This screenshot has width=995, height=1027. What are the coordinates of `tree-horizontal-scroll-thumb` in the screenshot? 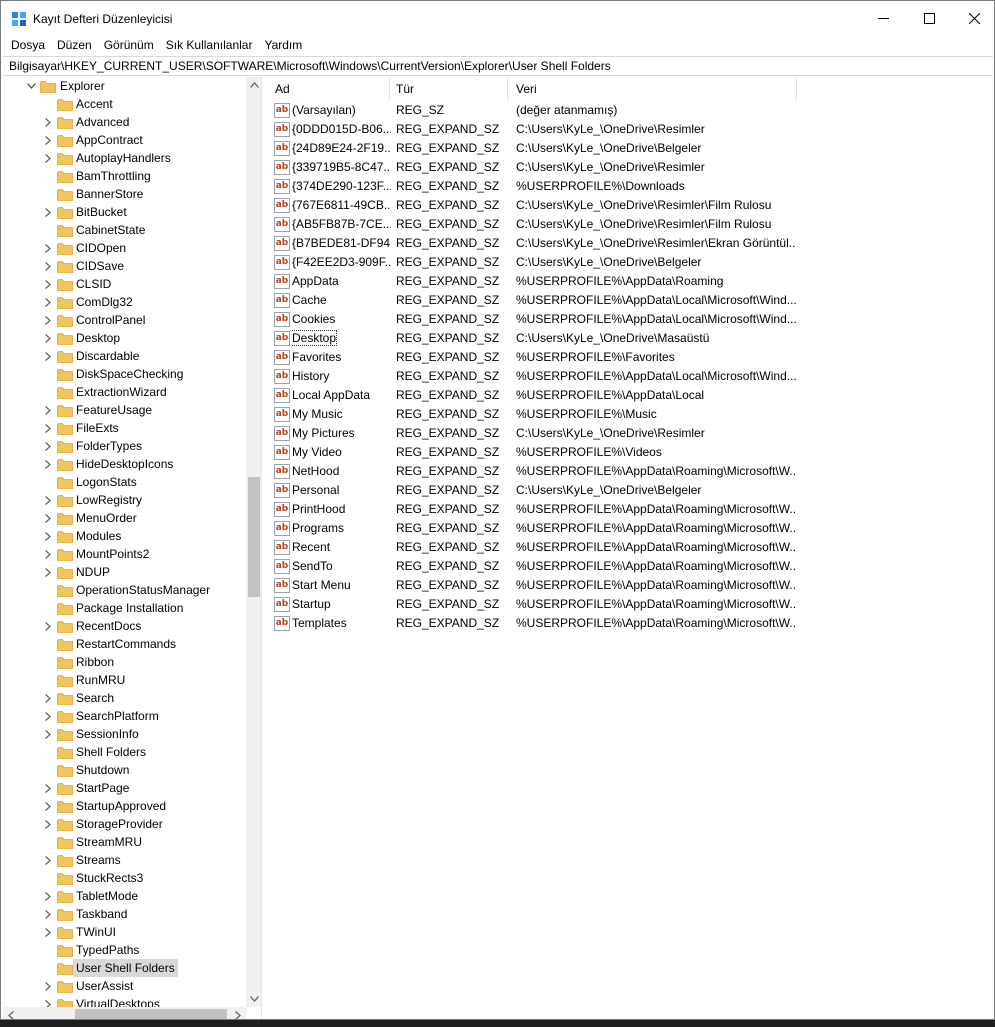 It's located at (151, 1014).